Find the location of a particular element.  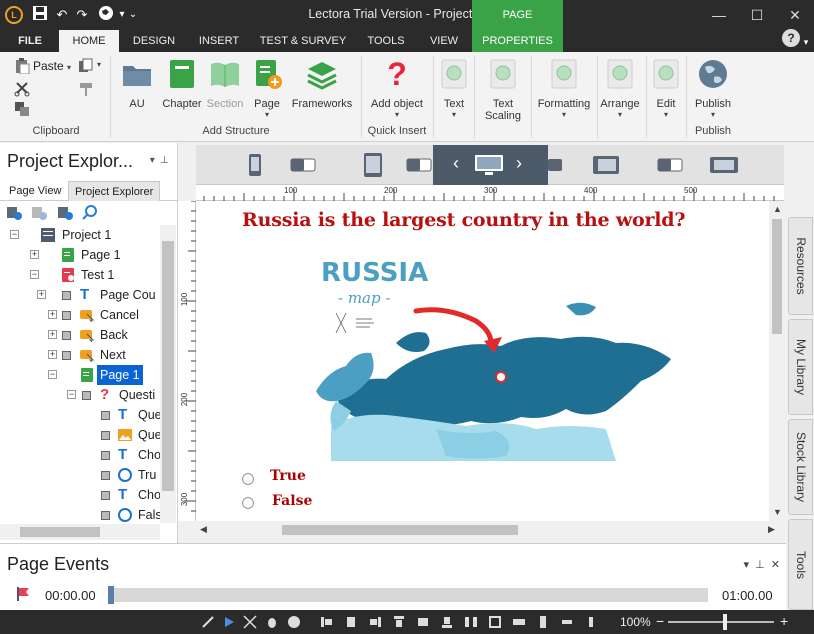

previous-device-icon: ‹ is located at coordinates (456, 163).